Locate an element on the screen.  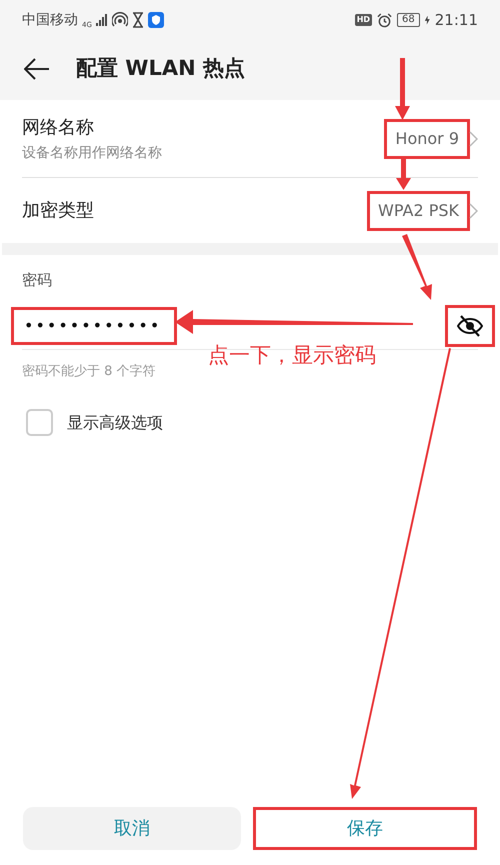
hourglass-icon is located at coordinates (138, 20).